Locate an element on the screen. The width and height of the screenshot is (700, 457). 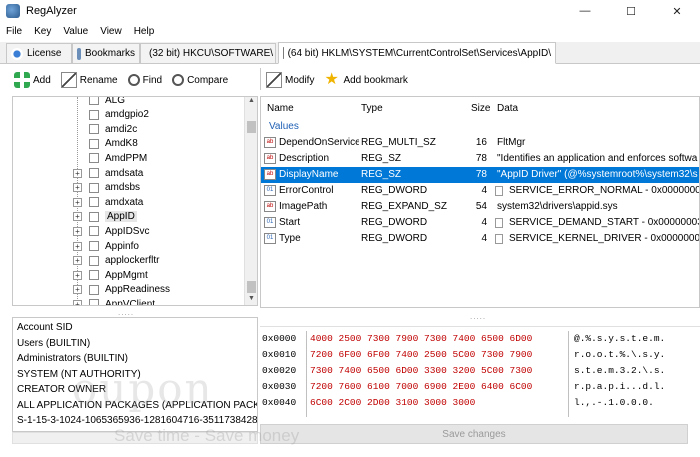
tab-hkcu-software: (32 bit) HKCU\SOFTWARE\ is located at coordinates (208, 53).